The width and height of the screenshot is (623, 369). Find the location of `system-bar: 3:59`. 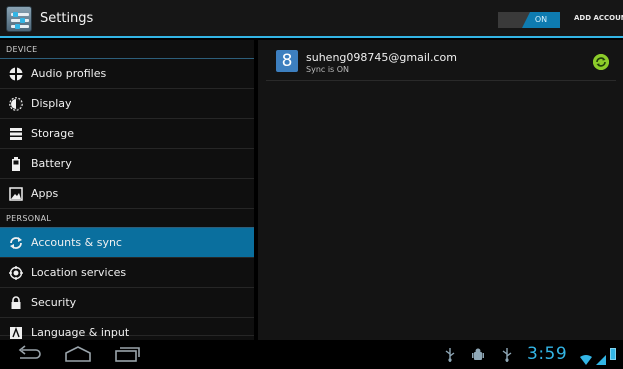

system-bar: 3:59 is located at coordinates (311, 354).